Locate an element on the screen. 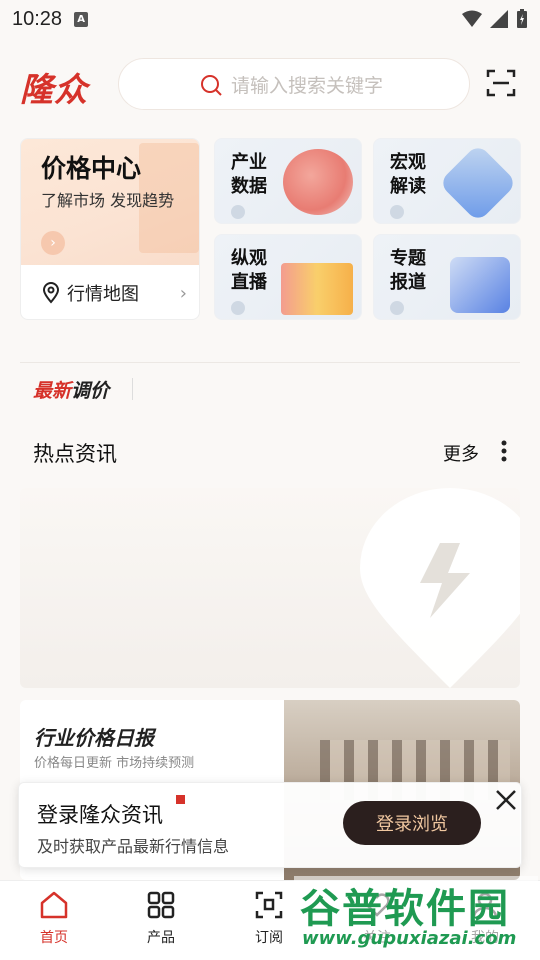  cell-signal-icon is located at coordinates (499, 19).